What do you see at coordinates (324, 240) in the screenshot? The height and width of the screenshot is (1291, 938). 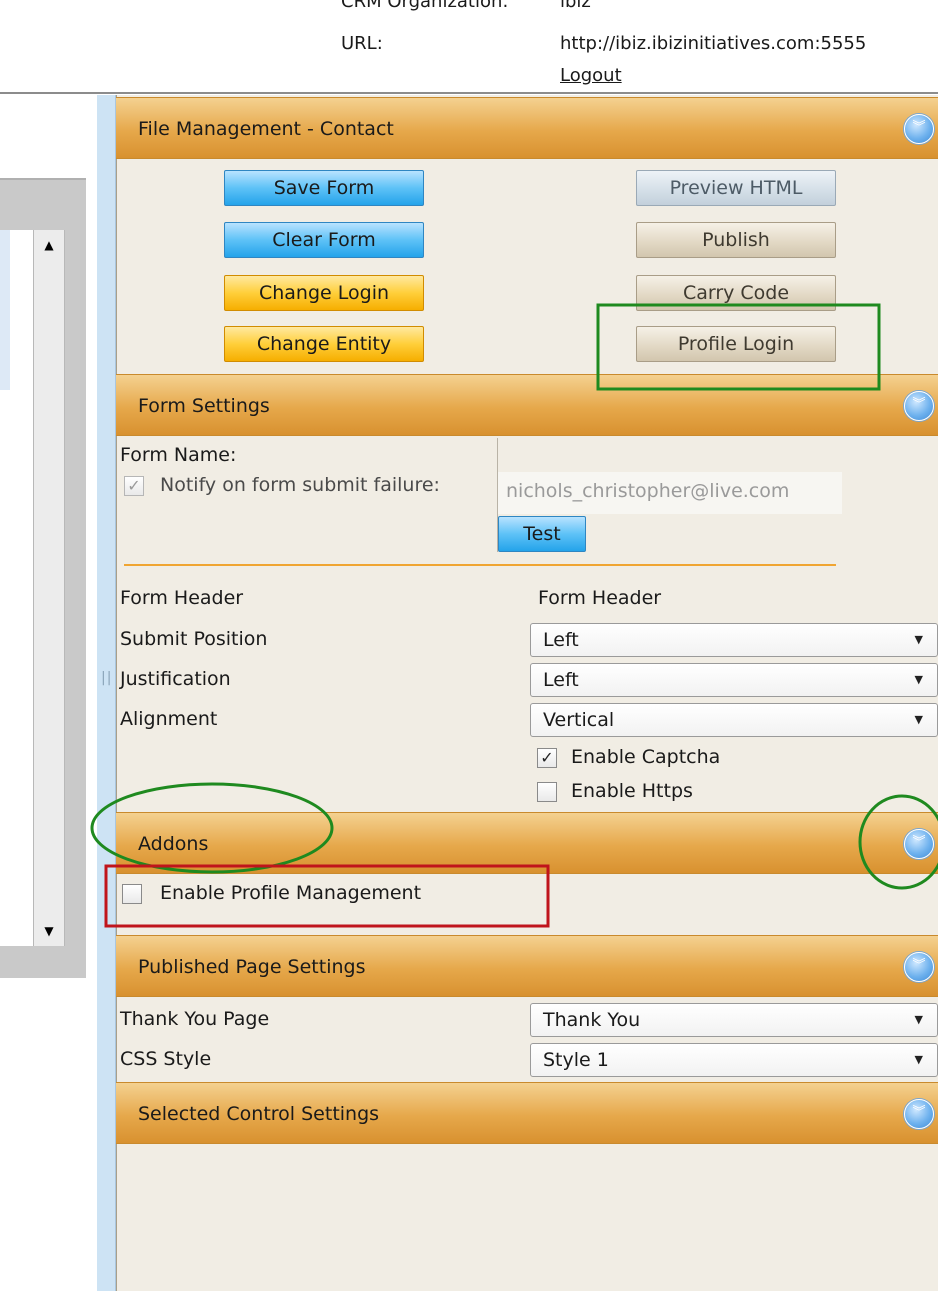 I see `clear-form-button: Clear Form` at bounding box center [324, 240].